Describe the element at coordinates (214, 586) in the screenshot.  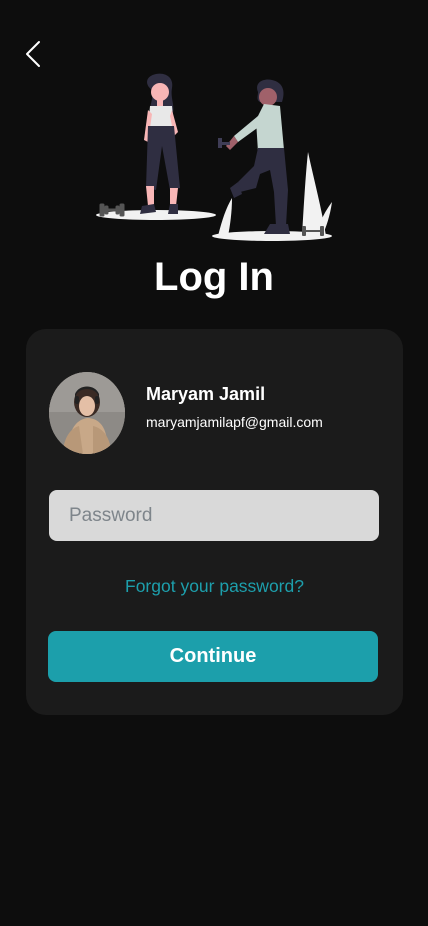
I see `forgot-password-link: Forgot your password?` at that location.